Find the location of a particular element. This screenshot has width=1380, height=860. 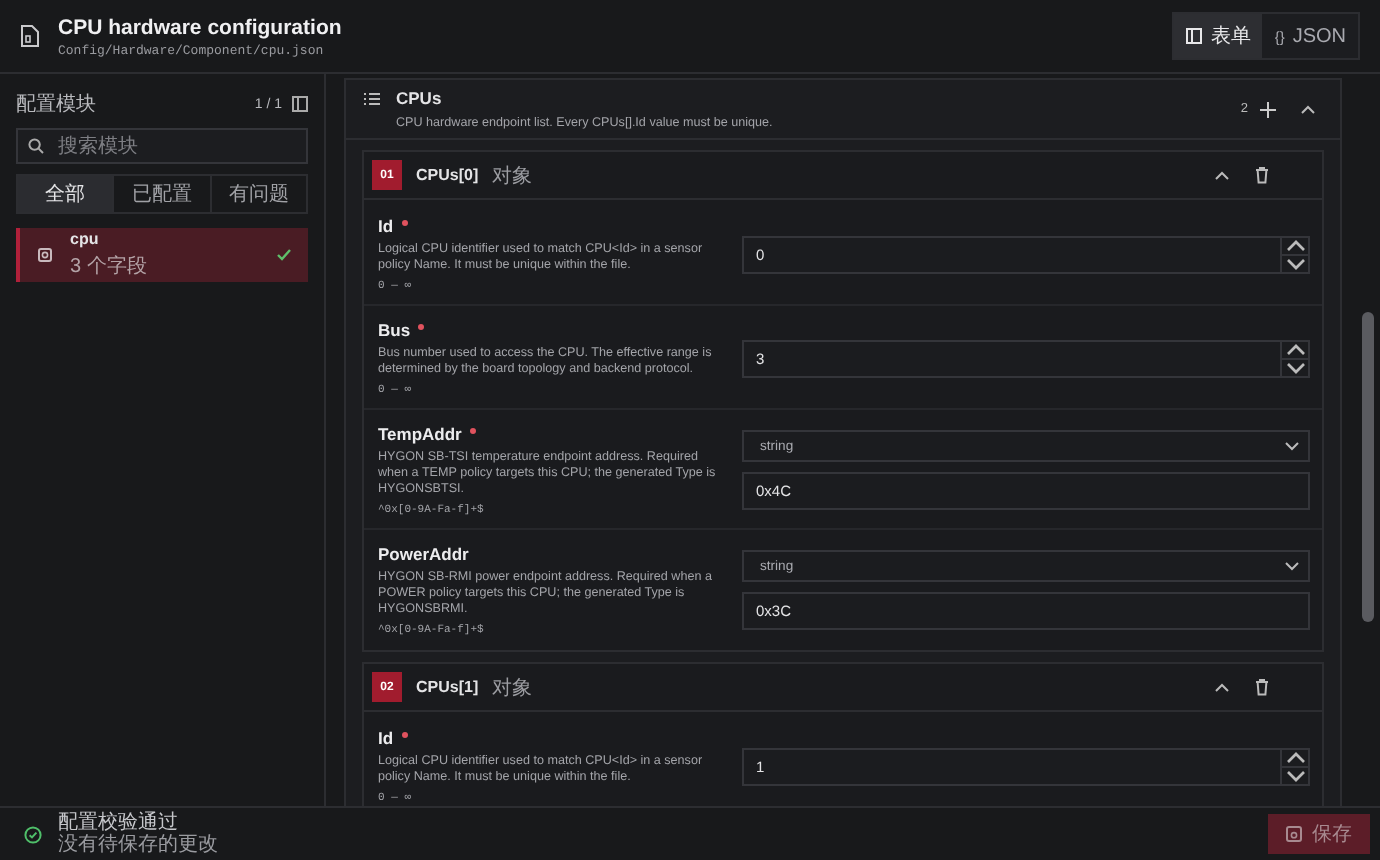

field-label: PowerAddr is located at coordinates (423, 554).